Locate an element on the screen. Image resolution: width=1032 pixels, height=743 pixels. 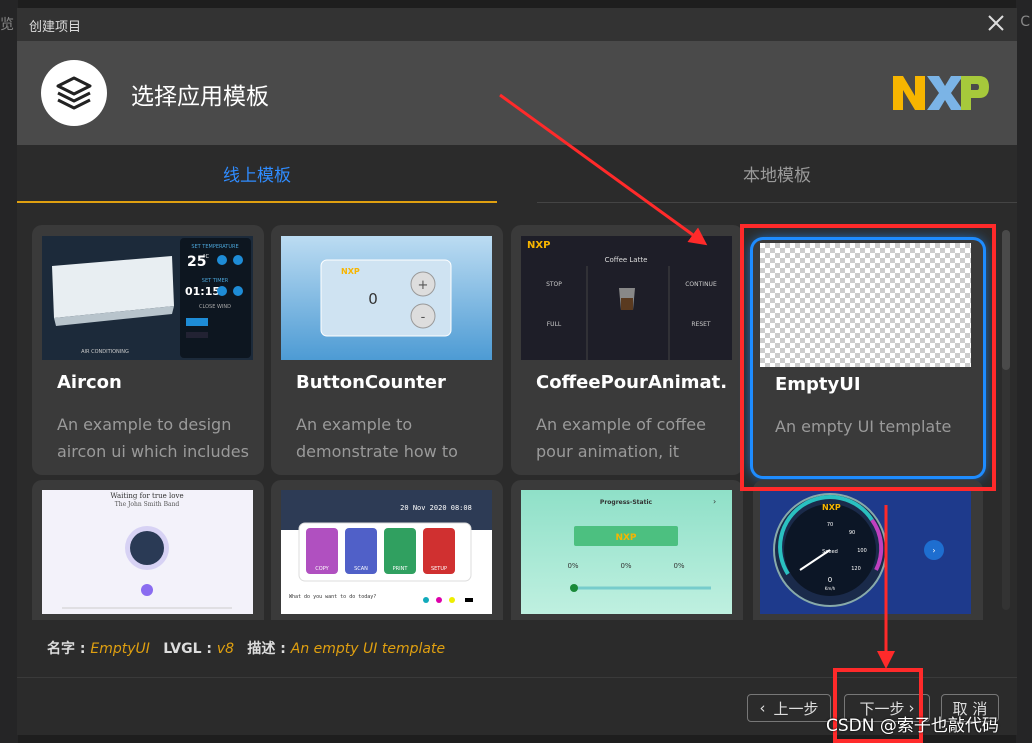
coffee-full: FULL is located at coordinates (554, 324).